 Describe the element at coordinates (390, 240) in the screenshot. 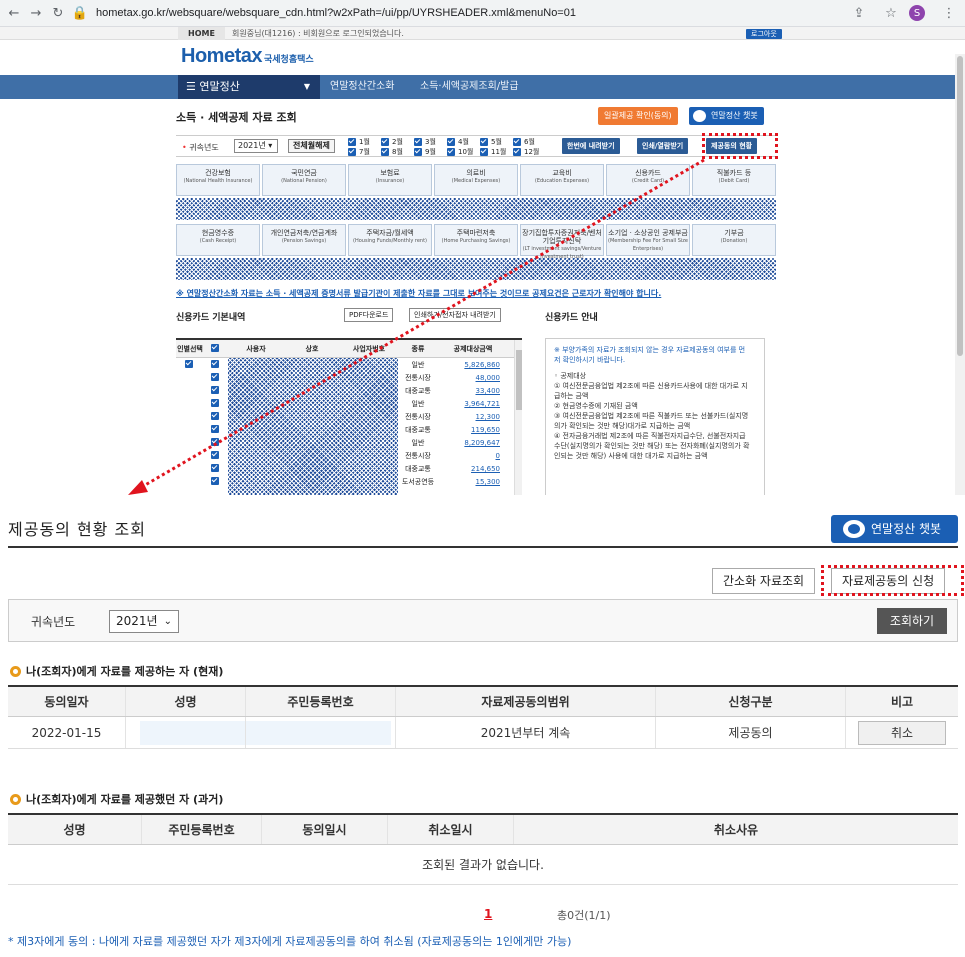

I see `category-housing-funds: 주택자금/월세액 (Housing Funds/Monthly rent)` at that location.